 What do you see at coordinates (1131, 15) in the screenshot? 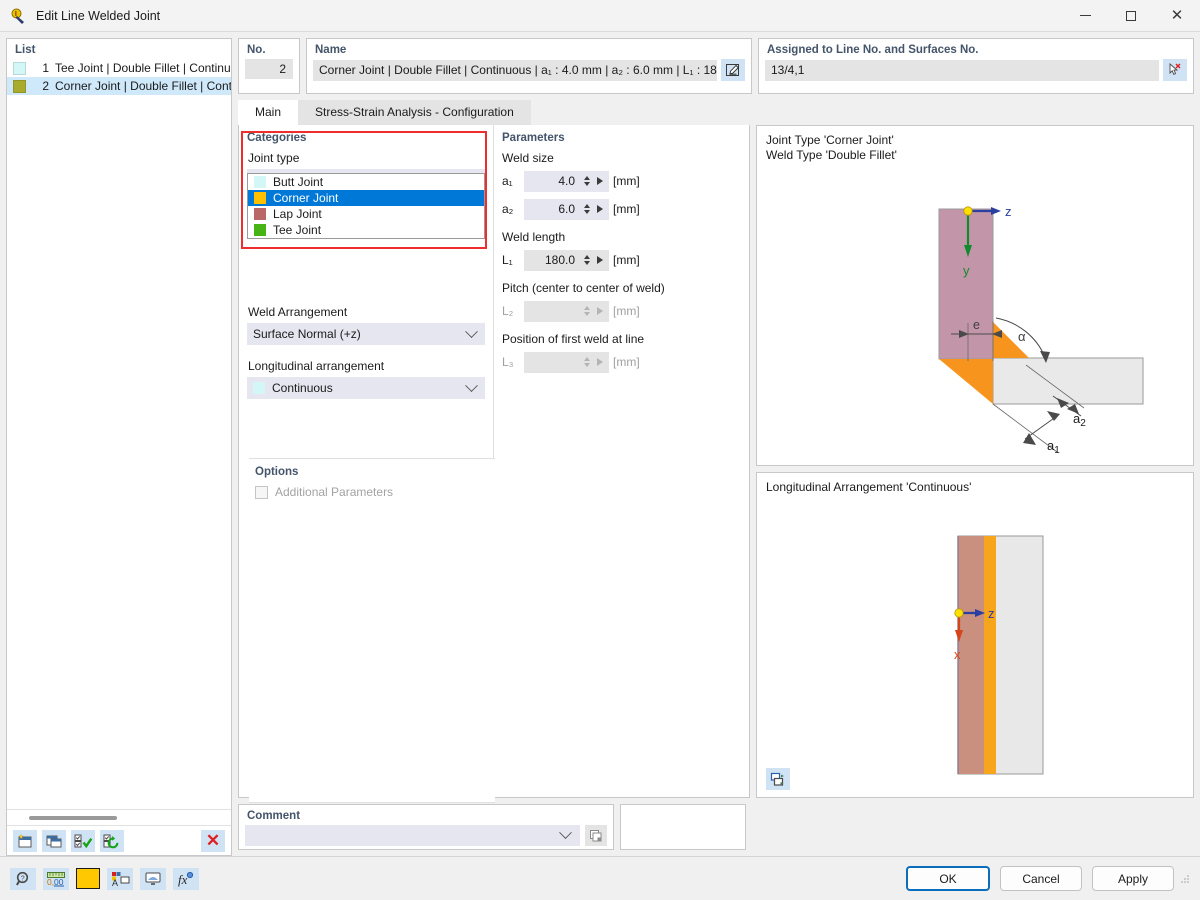
I see `maximize-button` at bounding box center [1131, 15].